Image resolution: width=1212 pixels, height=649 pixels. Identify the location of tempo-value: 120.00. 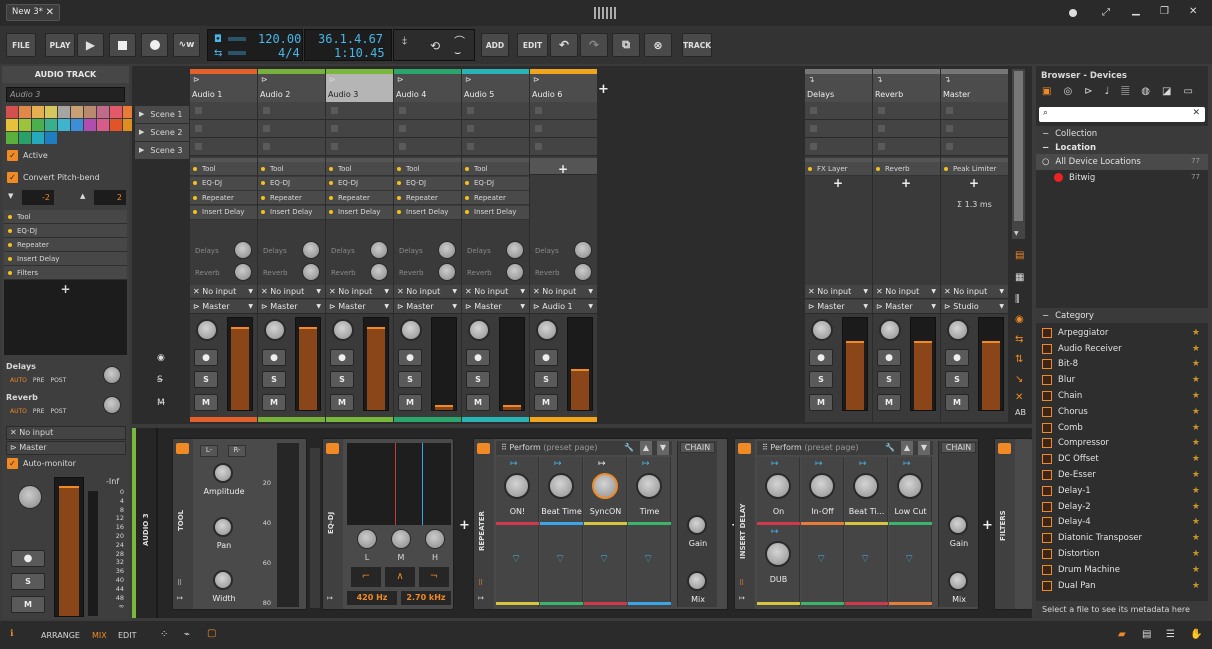
(279, 39).